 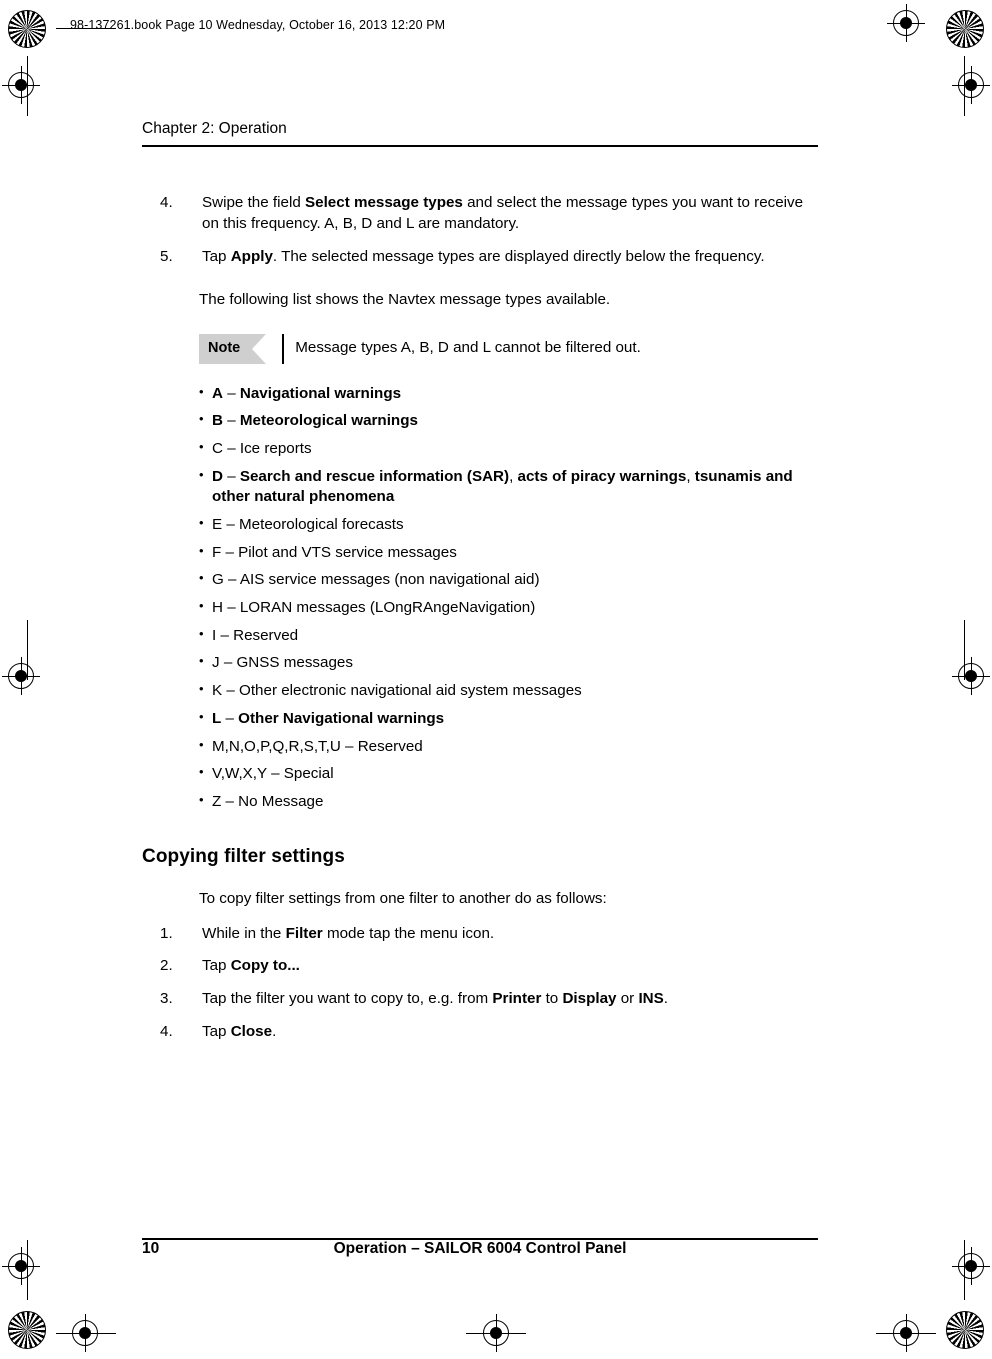 What do you see at coordinates (480, 1032) in the screenshot?
I see `procedure-step: 4. Tap Close.` at bounding box center [480, 1032].